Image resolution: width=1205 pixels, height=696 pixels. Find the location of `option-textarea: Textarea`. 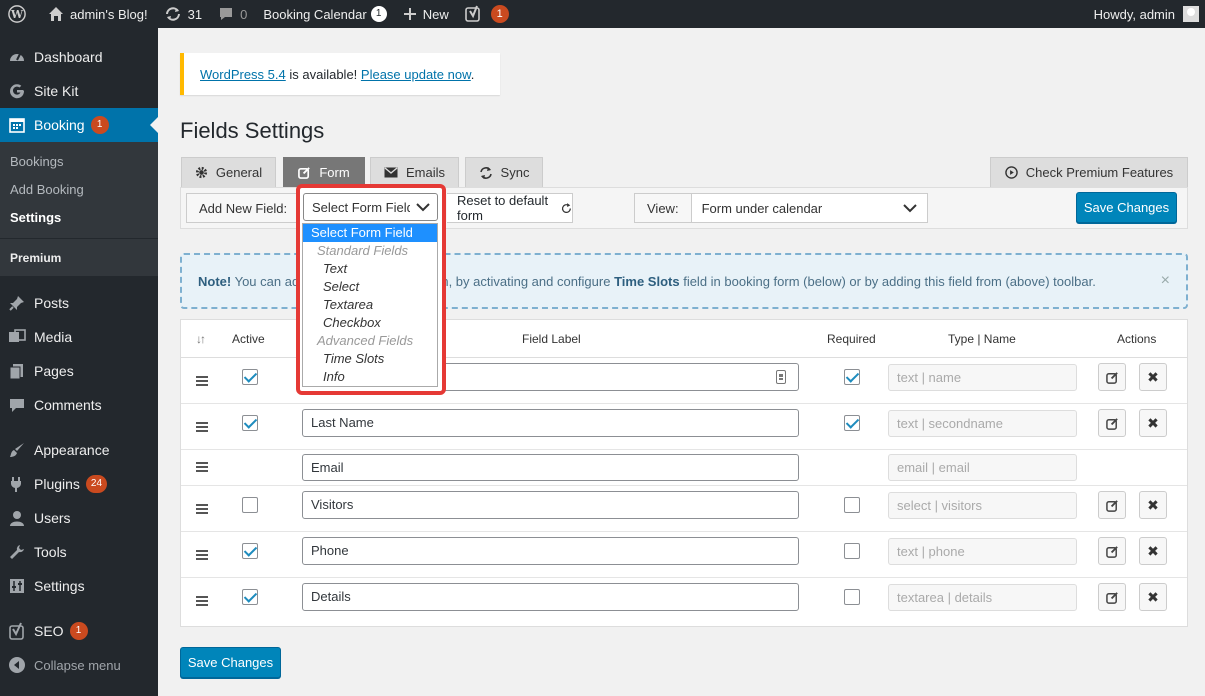

option-textarea: Textarea is located at coordinates (370, 305).